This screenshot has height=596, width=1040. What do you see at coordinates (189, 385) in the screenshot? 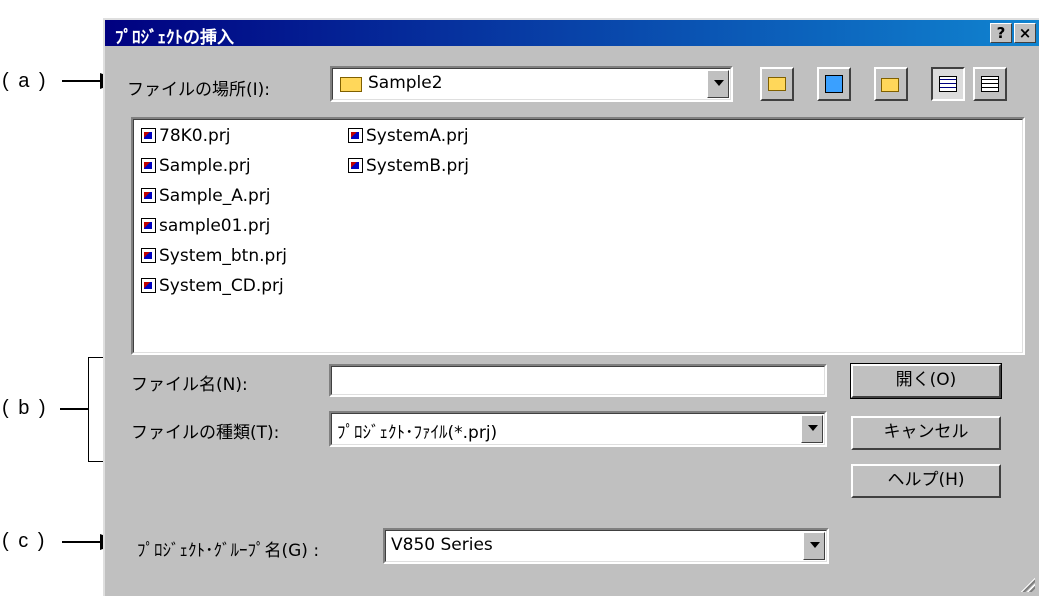
I see `file-name-label: ファイル名(N):` at bounding box center [189, 385].